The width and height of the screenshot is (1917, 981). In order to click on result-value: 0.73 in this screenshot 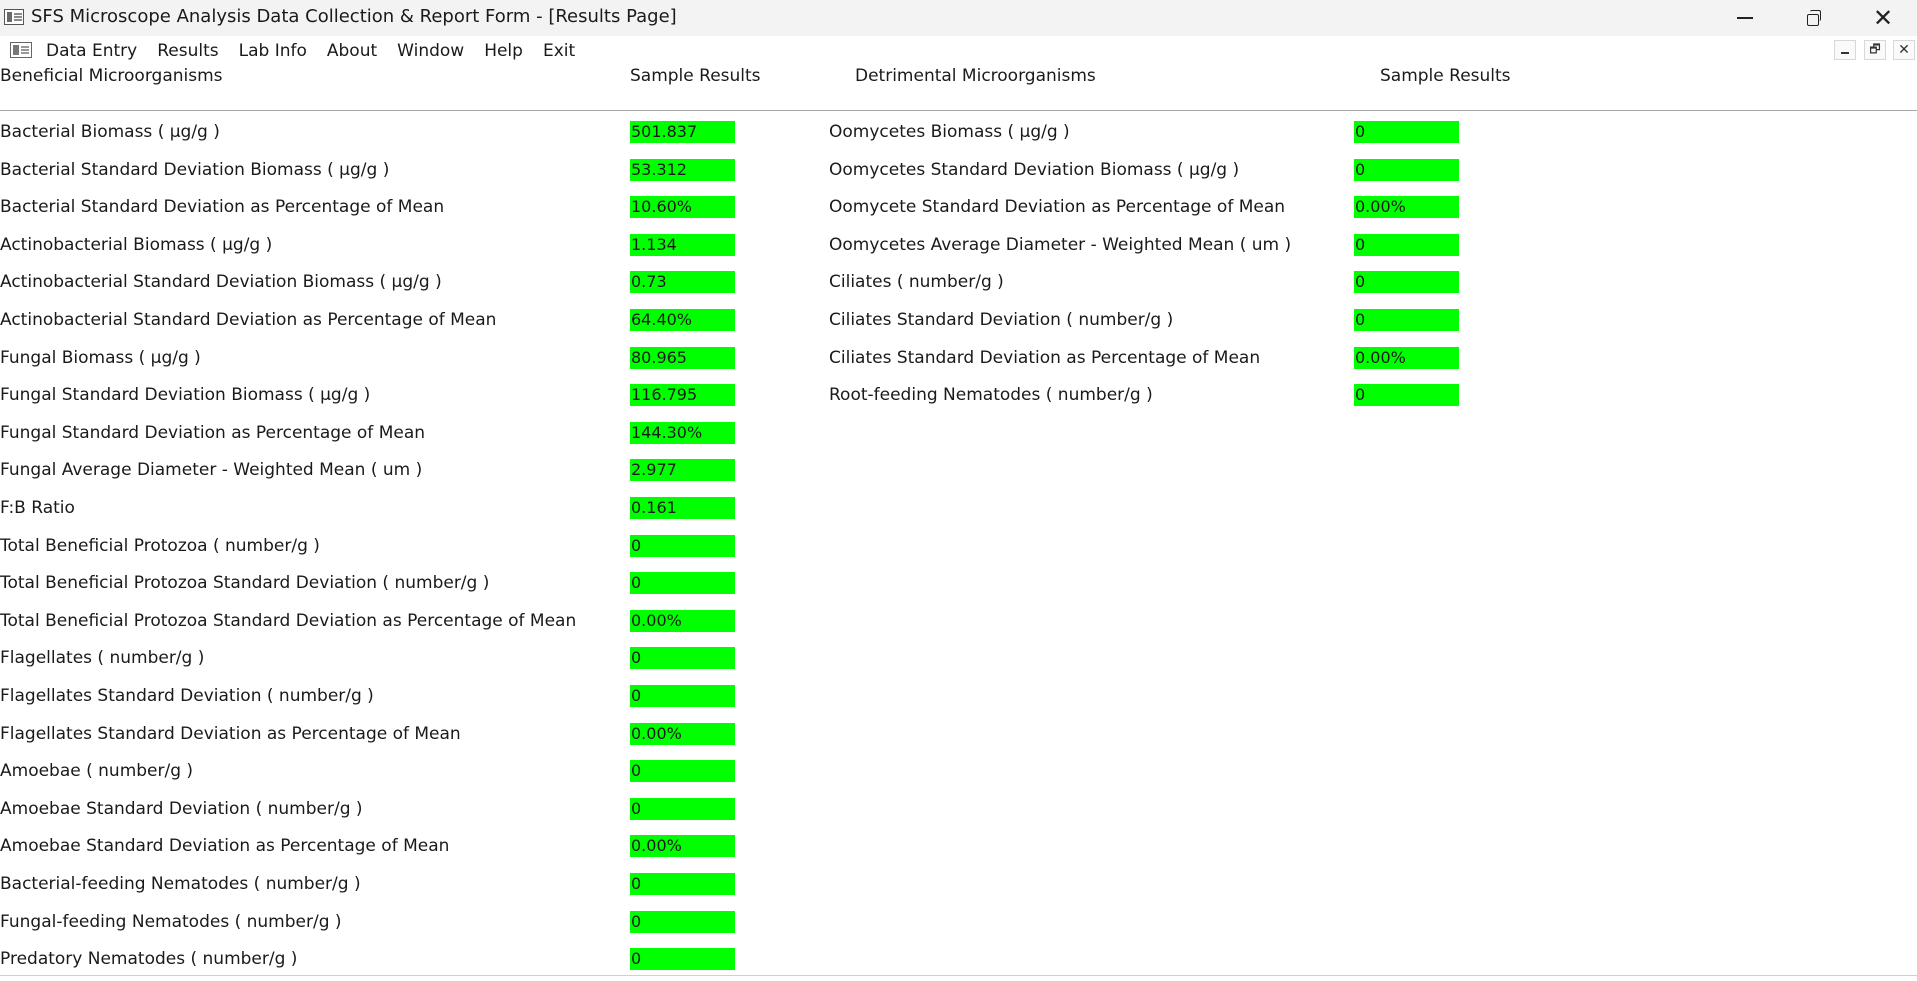, I will do `click(682, 282)`.